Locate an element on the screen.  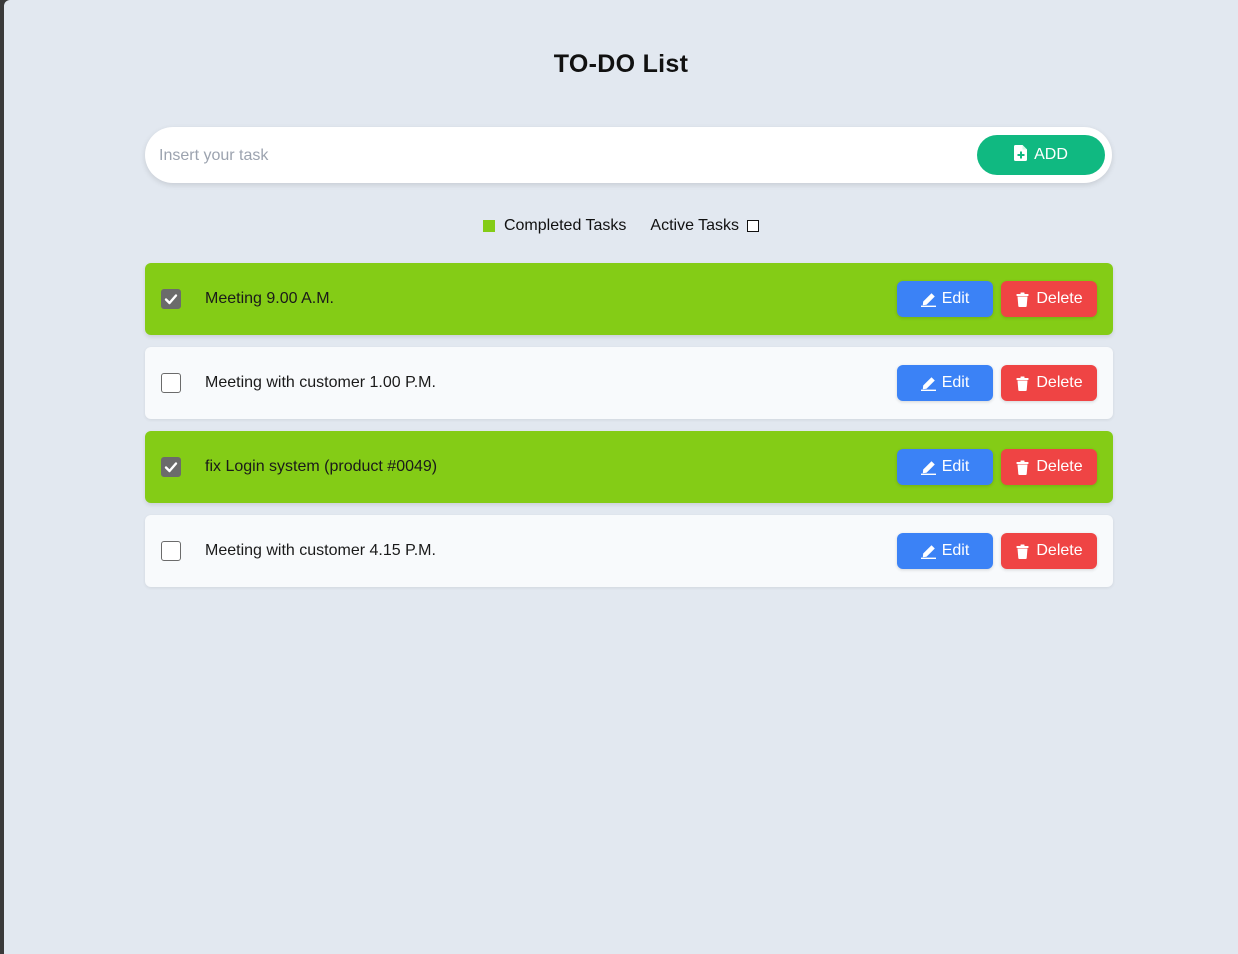
task-text: Meeting with customer 4.15 P.M. is located at coordinates (320, 550).